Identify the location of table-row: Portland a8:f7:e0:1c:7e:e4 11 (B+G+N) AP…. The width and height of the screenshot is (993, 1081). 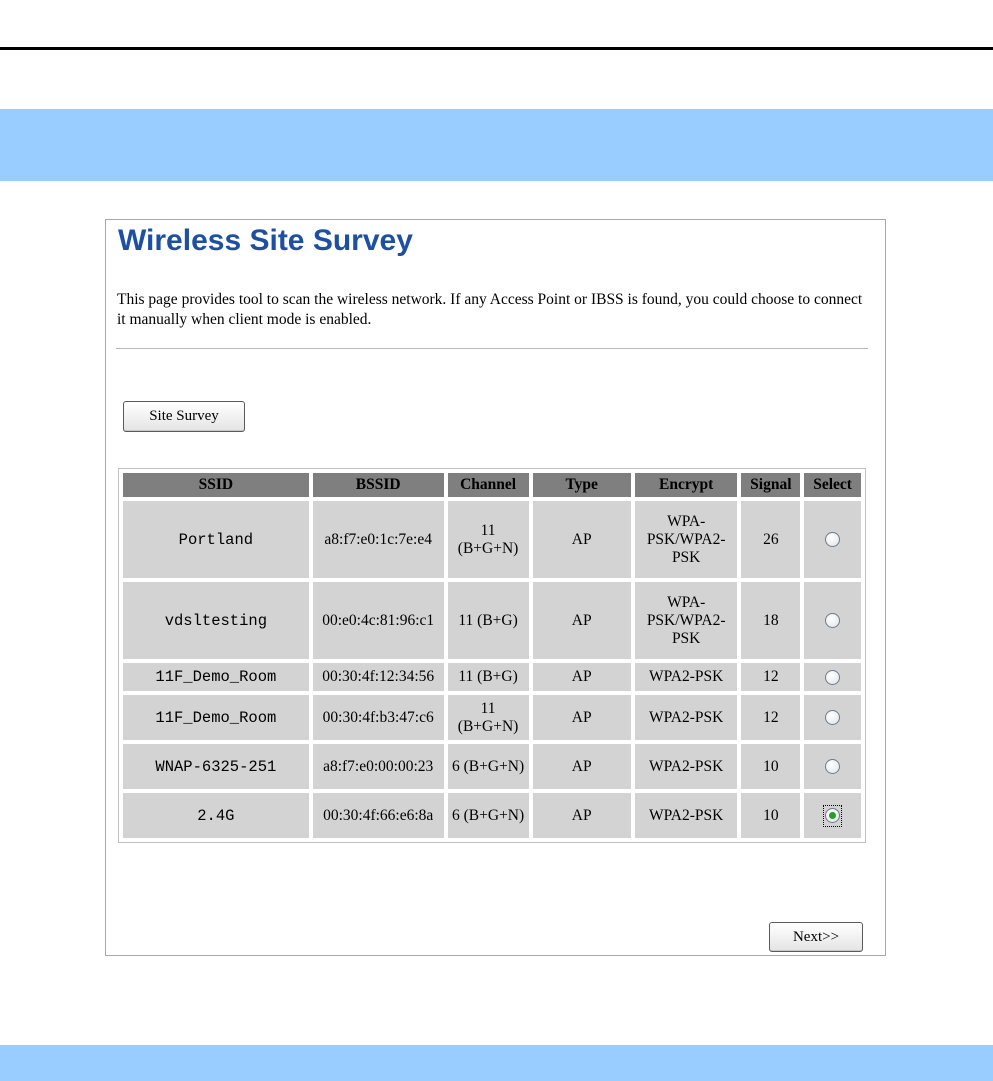
(492, 539).